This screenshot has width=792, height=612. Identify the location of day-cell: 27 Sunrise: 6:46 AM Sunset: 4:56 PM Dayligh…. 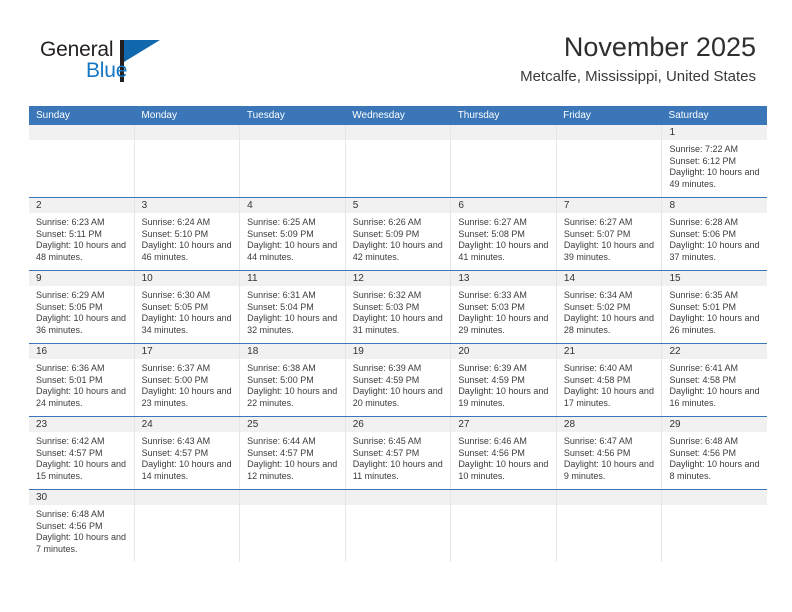
(504, 453).